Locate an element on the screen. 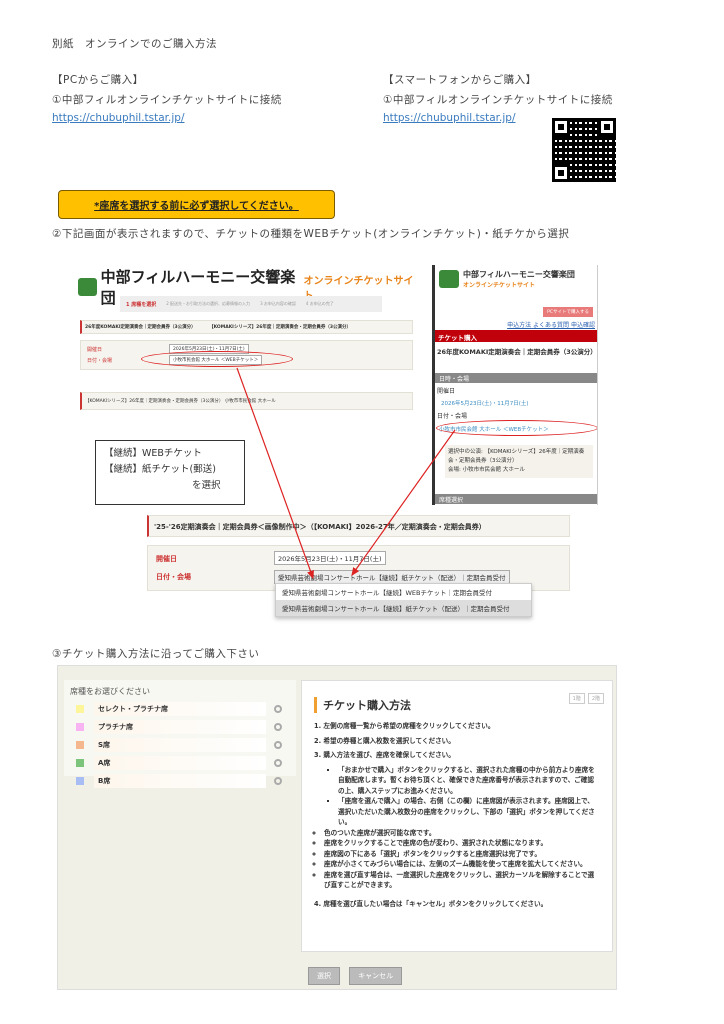 This screenshot has width=724, height=1024. action-buttons: 選択 キャンセル is located at coordinates (357, 974).